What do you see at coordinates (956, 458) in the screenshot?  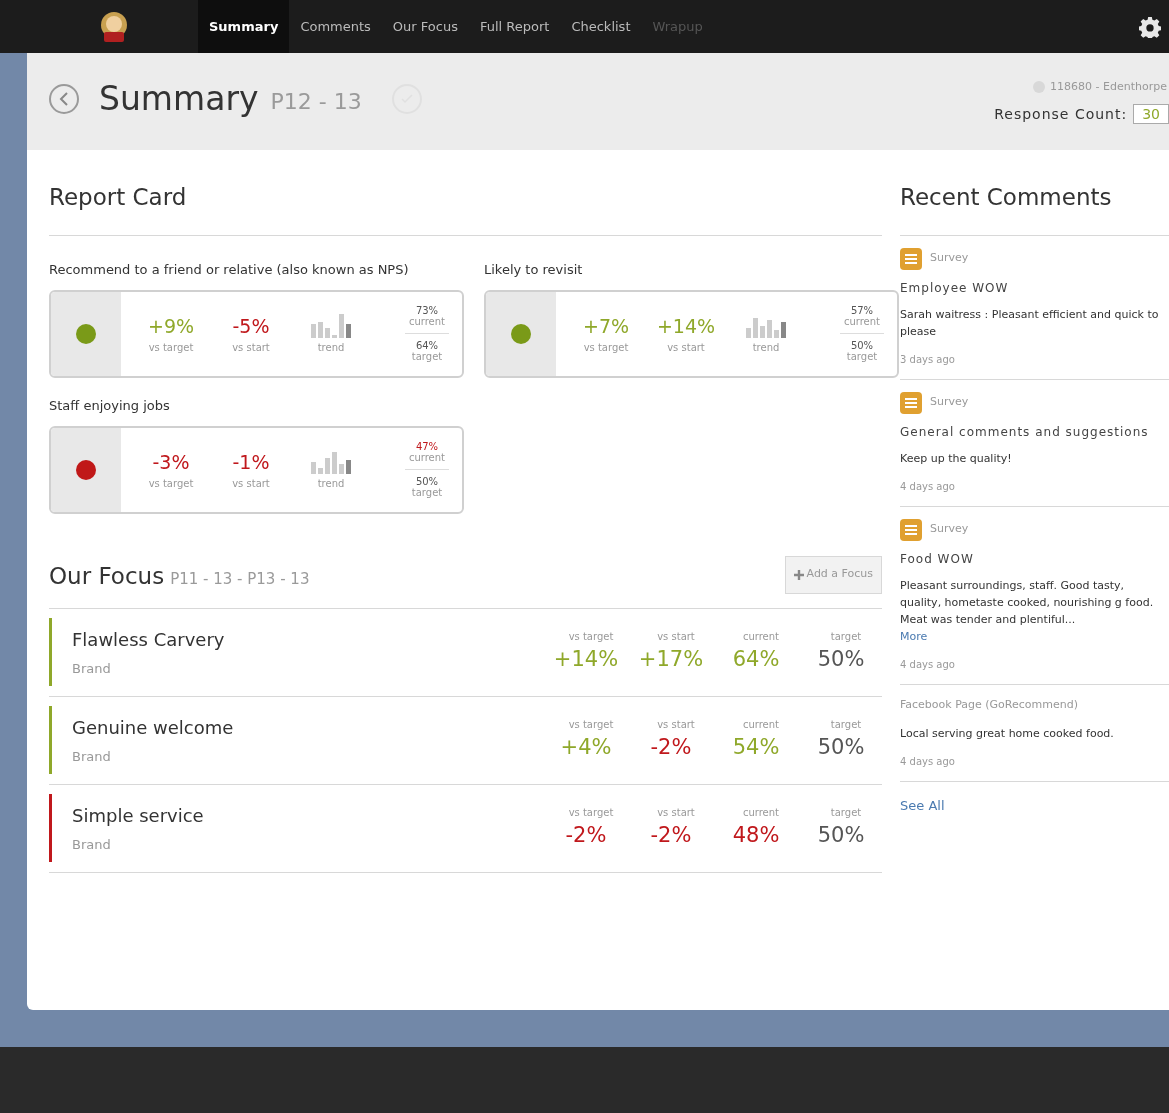 I see `comment-text: Keep up the quality!` at bounding box center [956, 458].